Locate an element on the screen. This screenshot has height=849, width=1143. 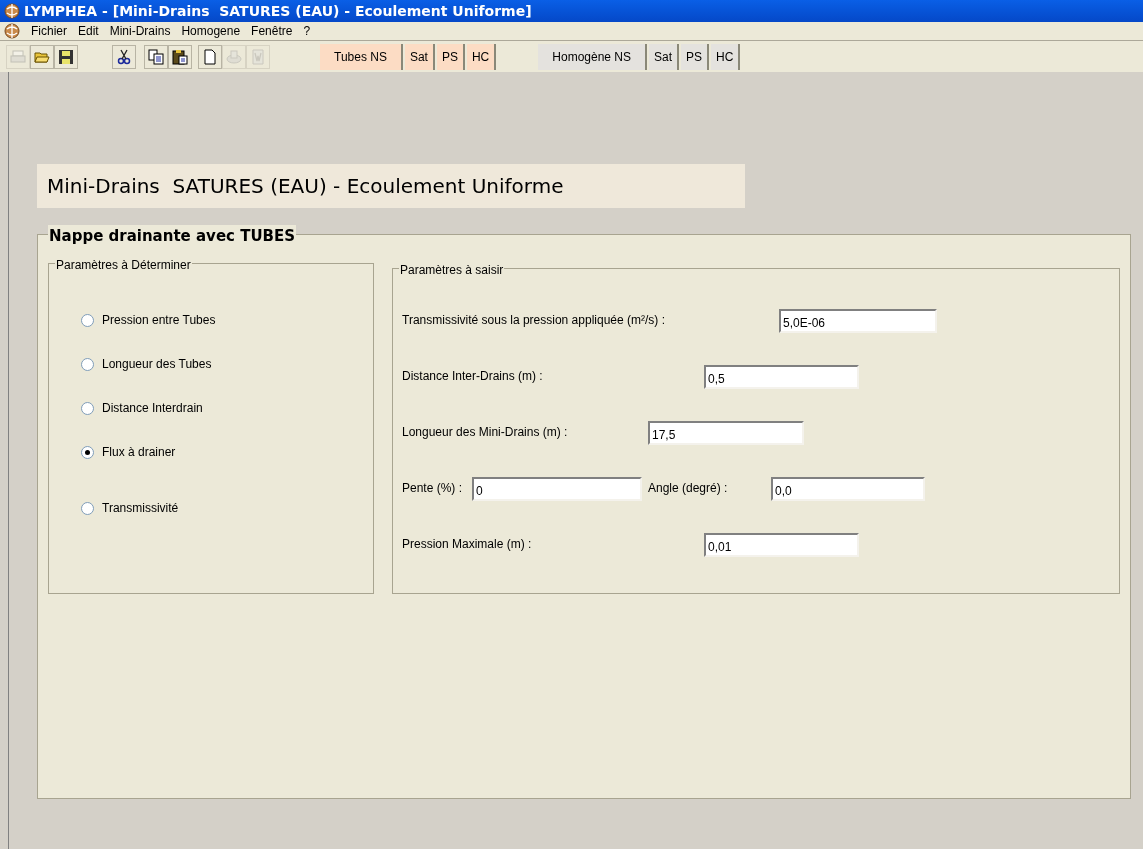
radio-label: Longueur des Tubes is located at coordinates (157, 364).